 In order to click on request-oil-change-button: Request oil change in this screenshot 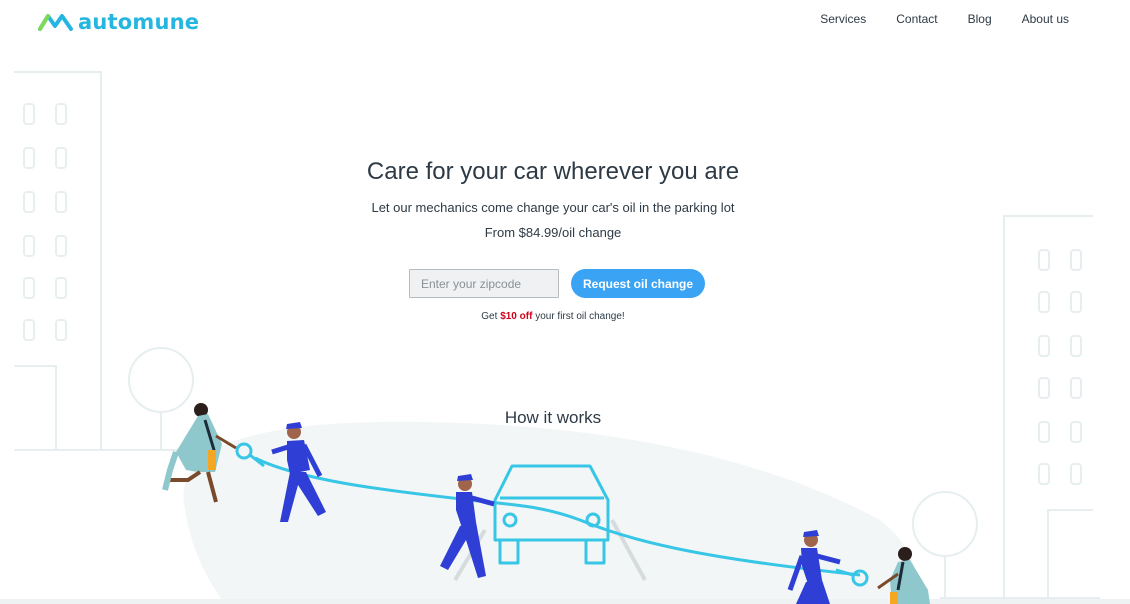, I will do `click(638, 283)`.